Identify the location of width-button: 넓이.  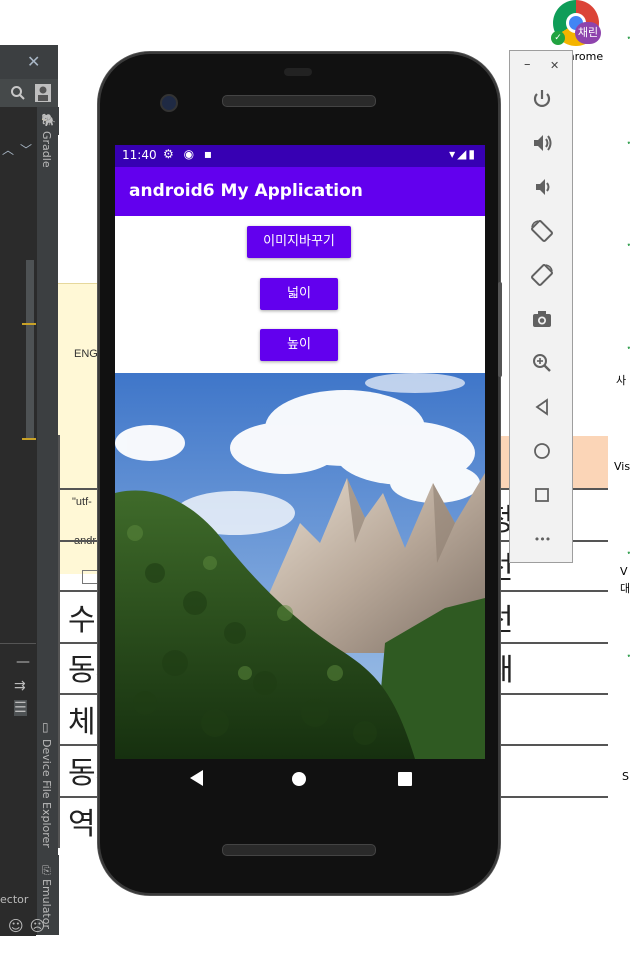
(299, 294).